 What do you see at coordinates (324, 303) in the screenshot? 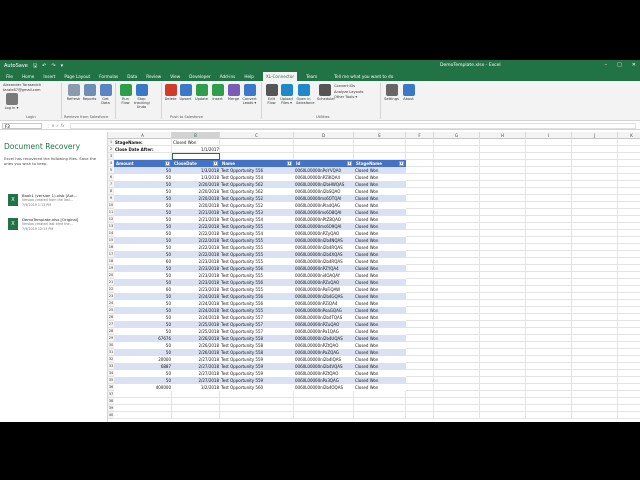
I see `table-cell: 0060L00000nPZiQA4` at bounding box center [324, 303].